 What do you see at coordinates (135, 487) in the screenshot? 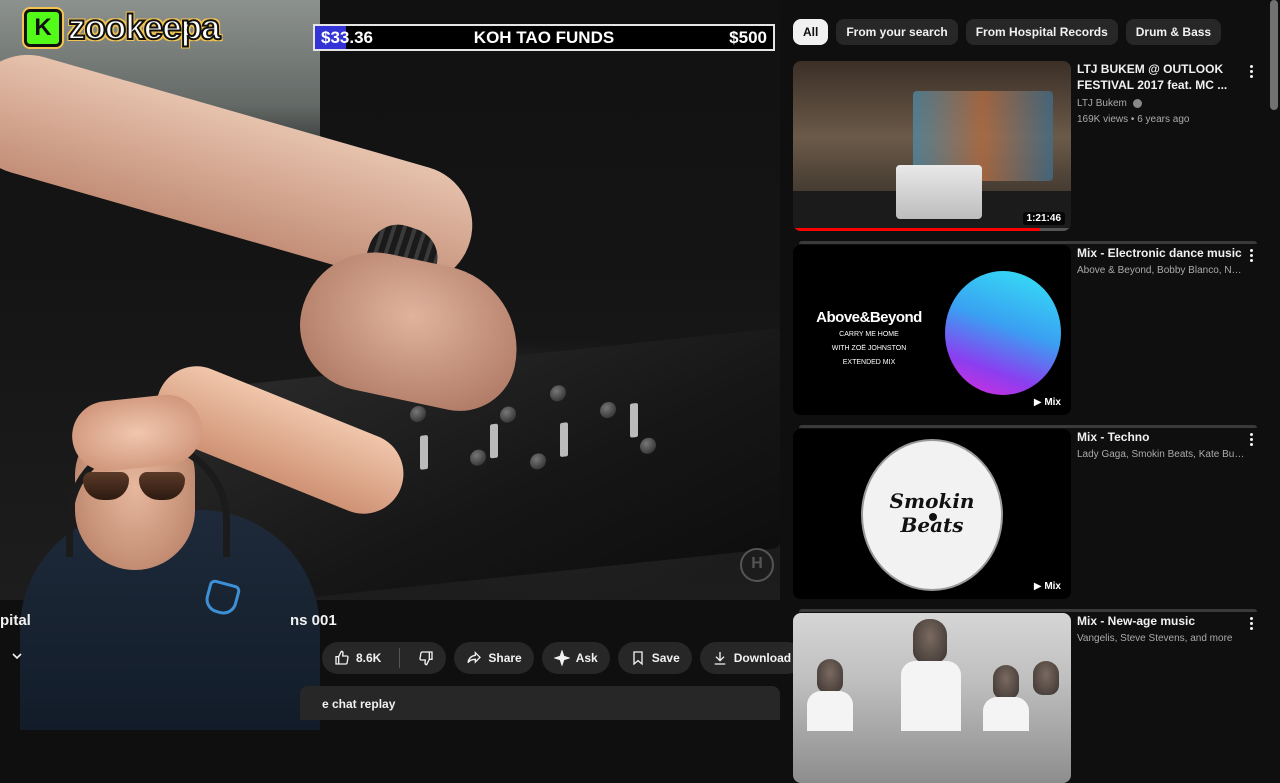
I see `sunglasses` at bounding box center [135, 487].